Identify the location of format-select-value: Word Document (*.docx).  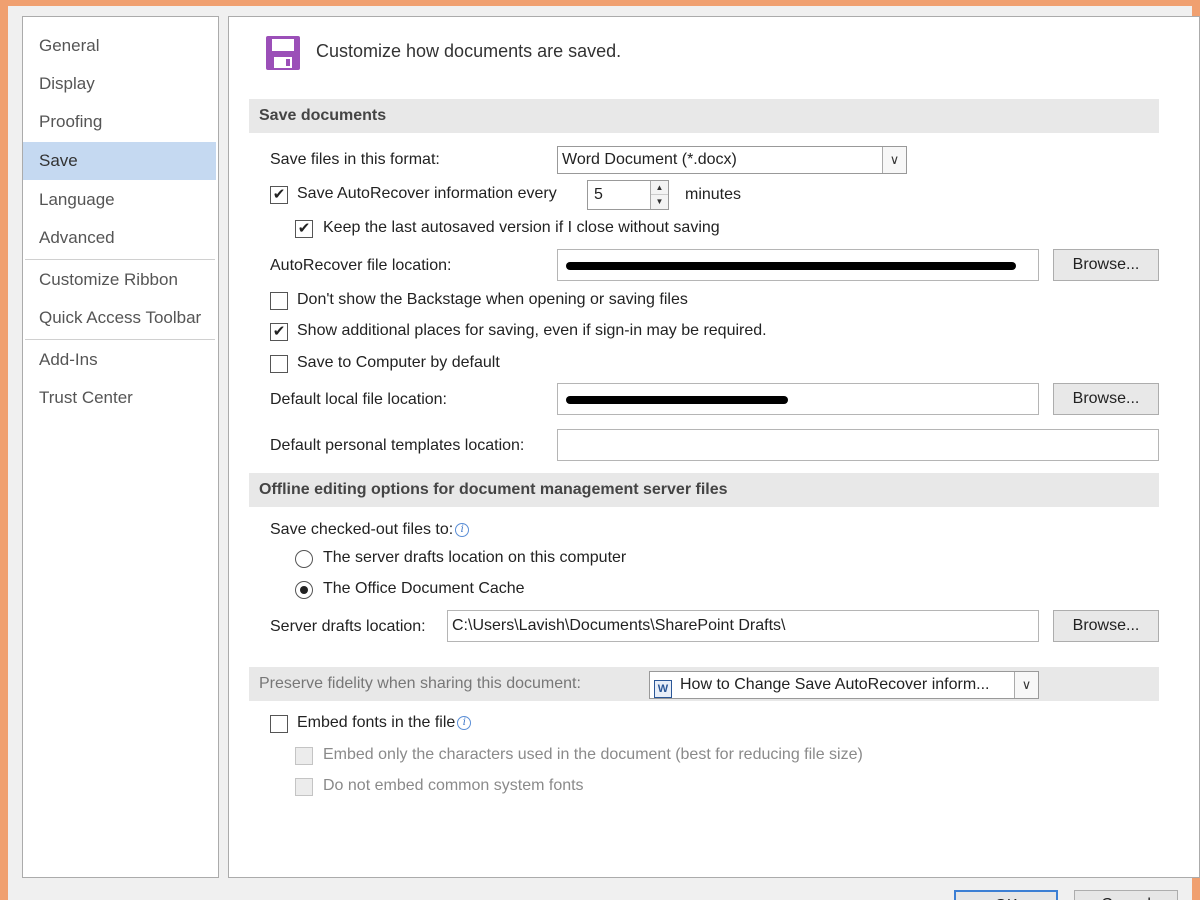
(649, 159).